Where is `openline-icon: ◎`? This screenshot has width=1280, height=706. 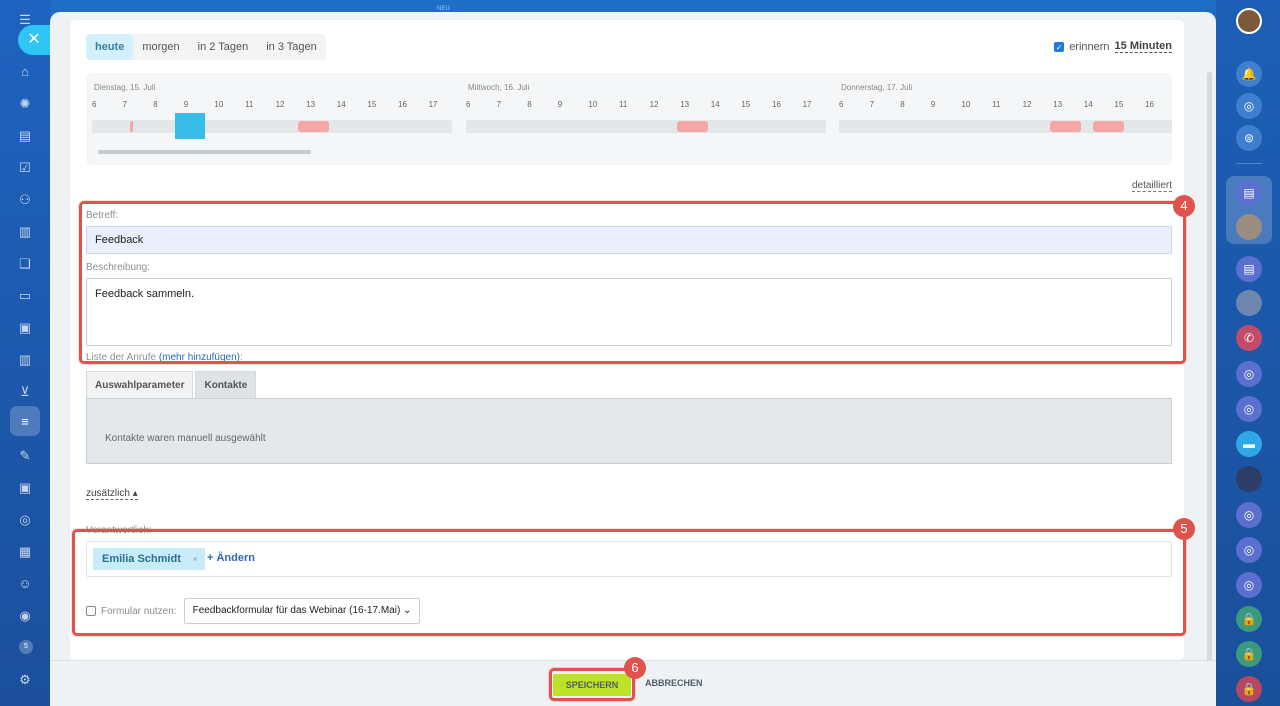 openline-icon: ◎ is located at coordinates (1249, 374).